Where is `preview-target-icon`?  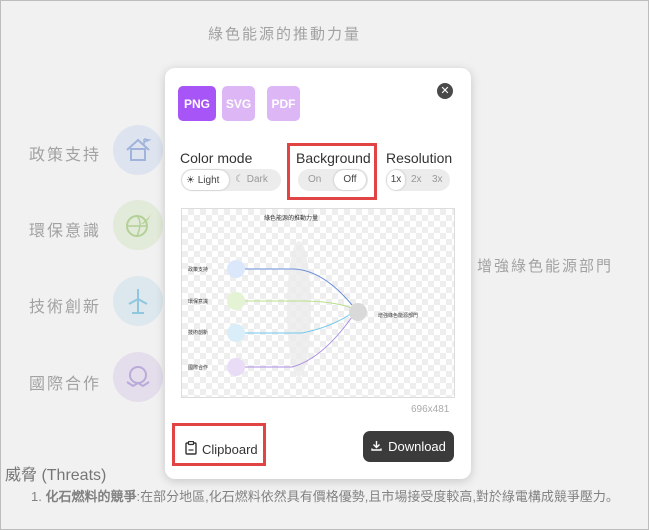 preview-target-icon is located at coordinates (358, 312).